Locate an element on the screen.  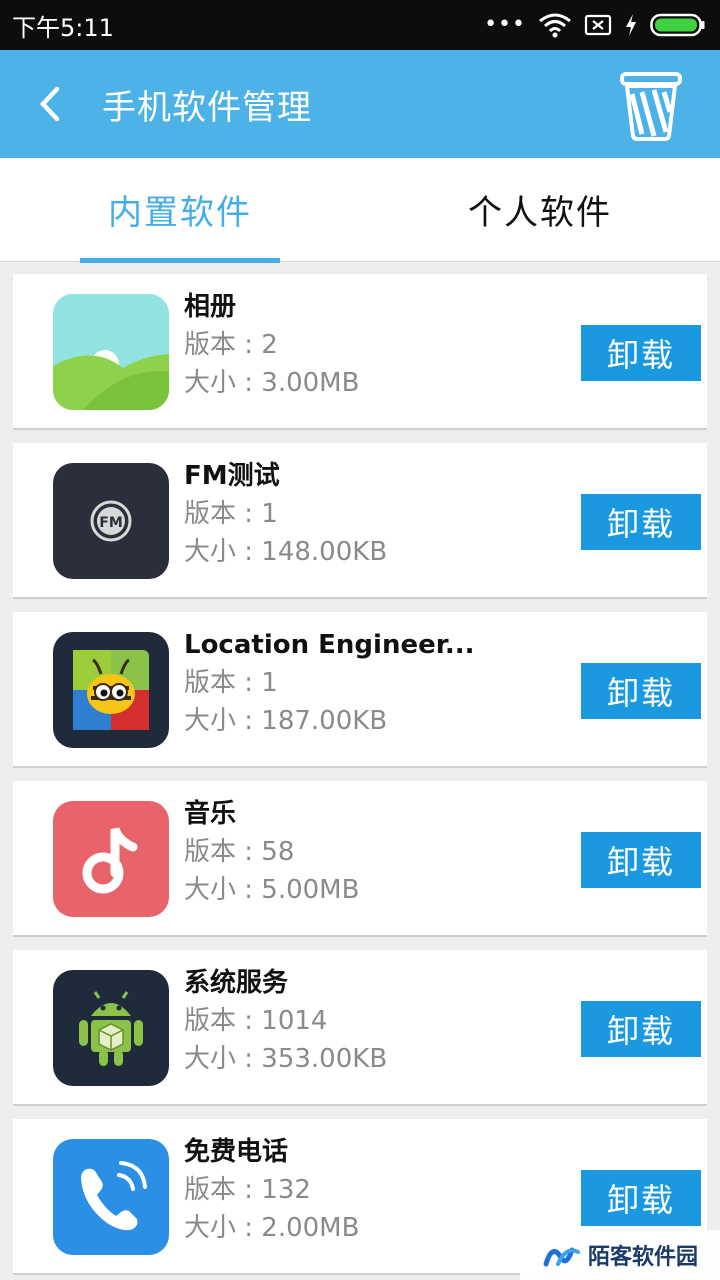
music-note-icon is located at coordinates (111, 859).